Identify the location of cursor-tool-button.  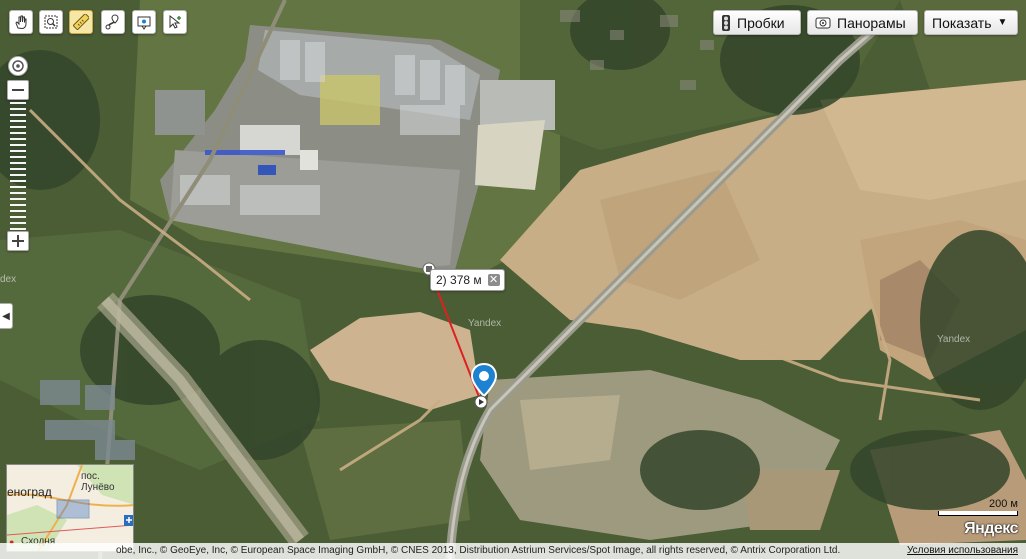
(175, 22).